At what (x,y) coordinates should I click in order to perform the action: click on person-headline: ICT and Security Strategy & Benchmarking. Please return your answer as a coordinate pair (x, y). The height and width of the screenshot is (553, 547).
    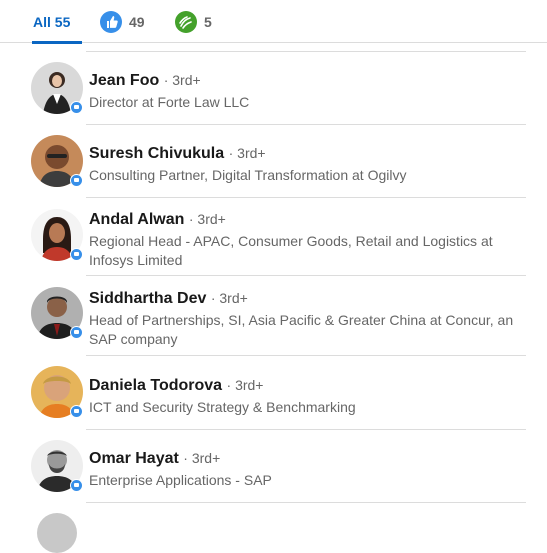
    Looking at the image, I should click on (222, 407).